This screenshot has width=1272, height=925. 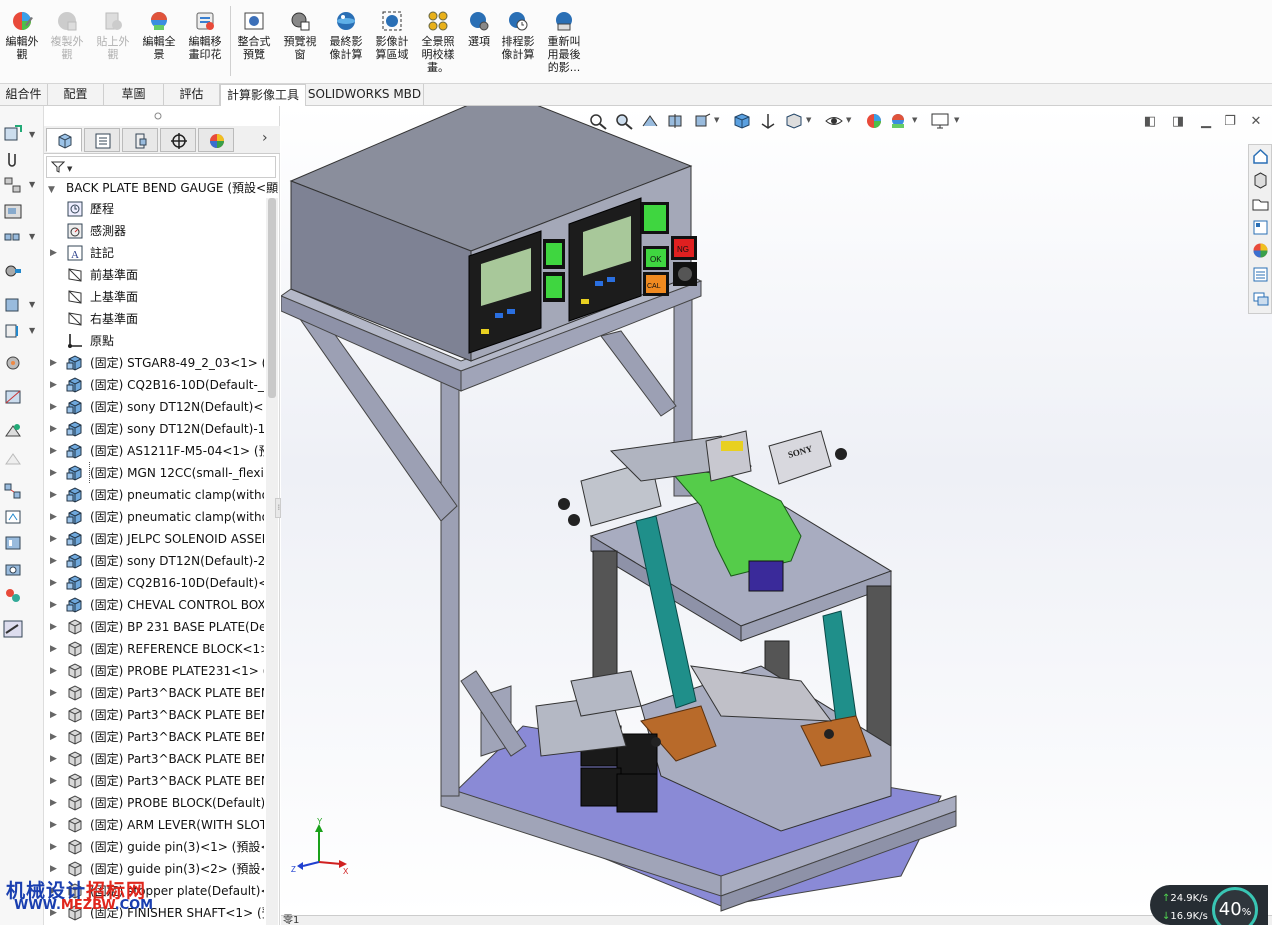 What do you see at coordinates (159, 35) in the screenshot?
I see `edit-scene-button: 編輯全 景` at bounding box center [159, 35].